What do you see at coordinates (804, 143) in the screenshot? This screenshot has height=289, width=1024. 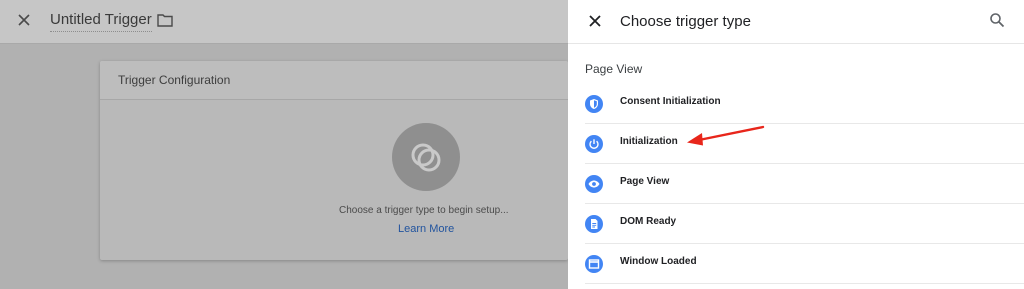 I see `trigger-option-initialization: Initialization` at bounding box center [804, 143].